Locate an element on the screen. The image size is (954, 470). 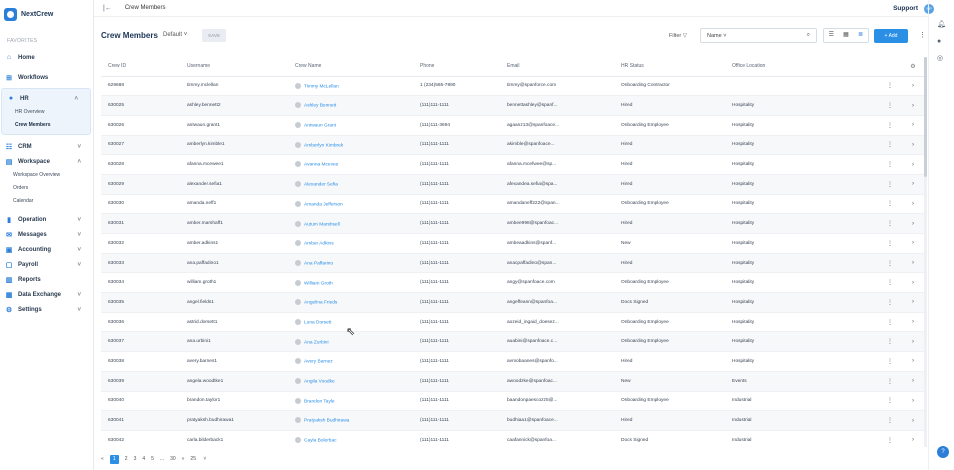
crew-name-text: Antwaun Grant is located at coordinates (320, 125).